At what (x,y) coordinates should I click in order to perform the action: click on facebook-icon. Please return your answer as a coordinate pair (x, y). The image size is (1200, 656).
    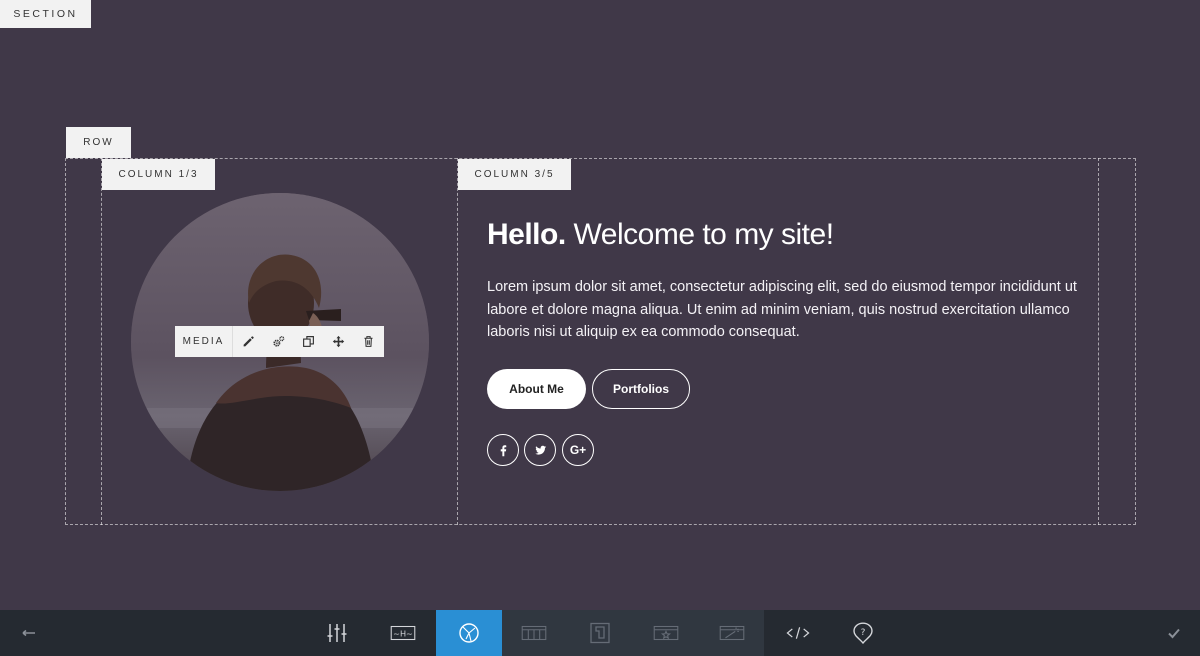
    Looking at the image, I should click on (503, 450).